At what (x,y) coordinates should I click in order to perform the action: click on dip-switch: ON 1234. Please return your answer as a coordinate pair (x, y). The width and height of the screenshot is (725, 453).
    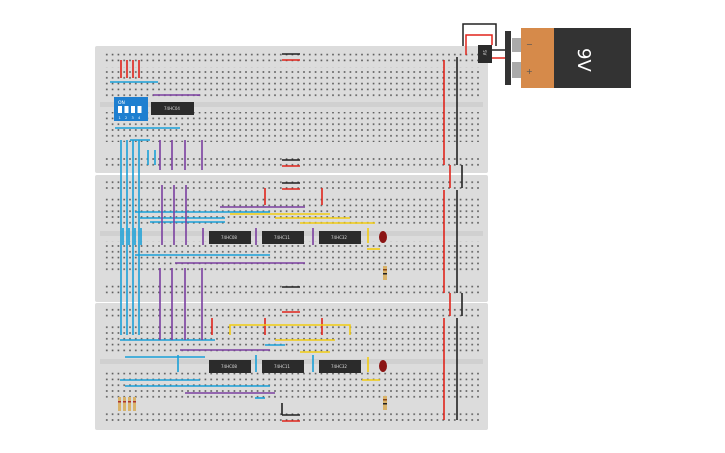
    Looking at the image, I should click on (131, 109).